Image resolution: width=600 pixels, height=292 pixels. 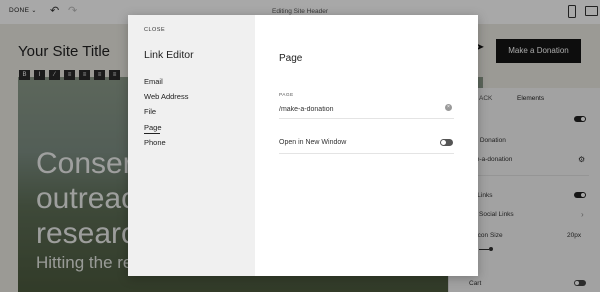 What do you see at coordinates (169, 55) in the screenshot?
I see `link-editor-title: Link Editor` at bounding box center [169, 55].